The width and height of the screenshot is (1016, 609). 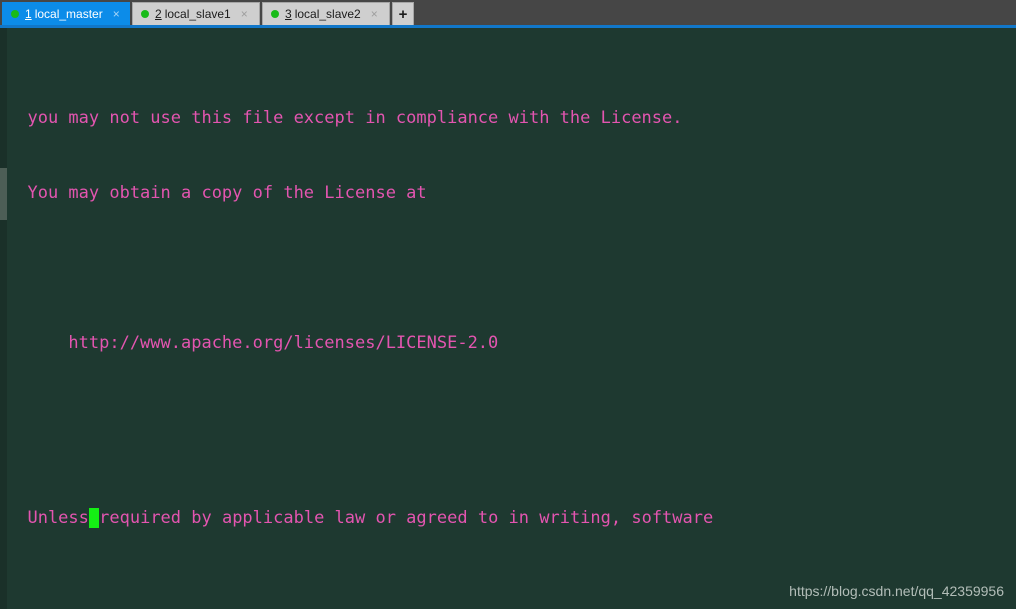 I want to click on tab-number: 3, so click(x=288, y=14).